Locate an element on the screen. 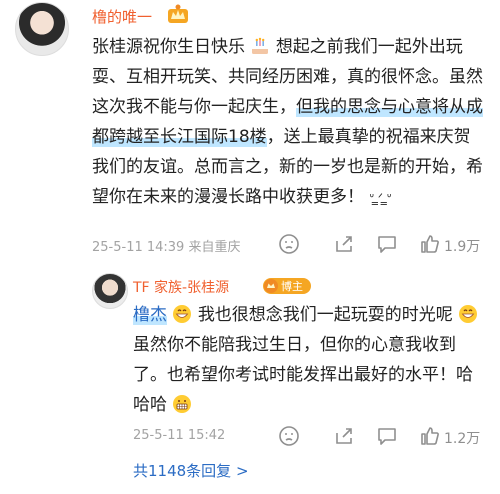 The width and height of the screenshot is (500, 494). more-replies-link: 共1148条回复 > is located at coordinates (191, 470).